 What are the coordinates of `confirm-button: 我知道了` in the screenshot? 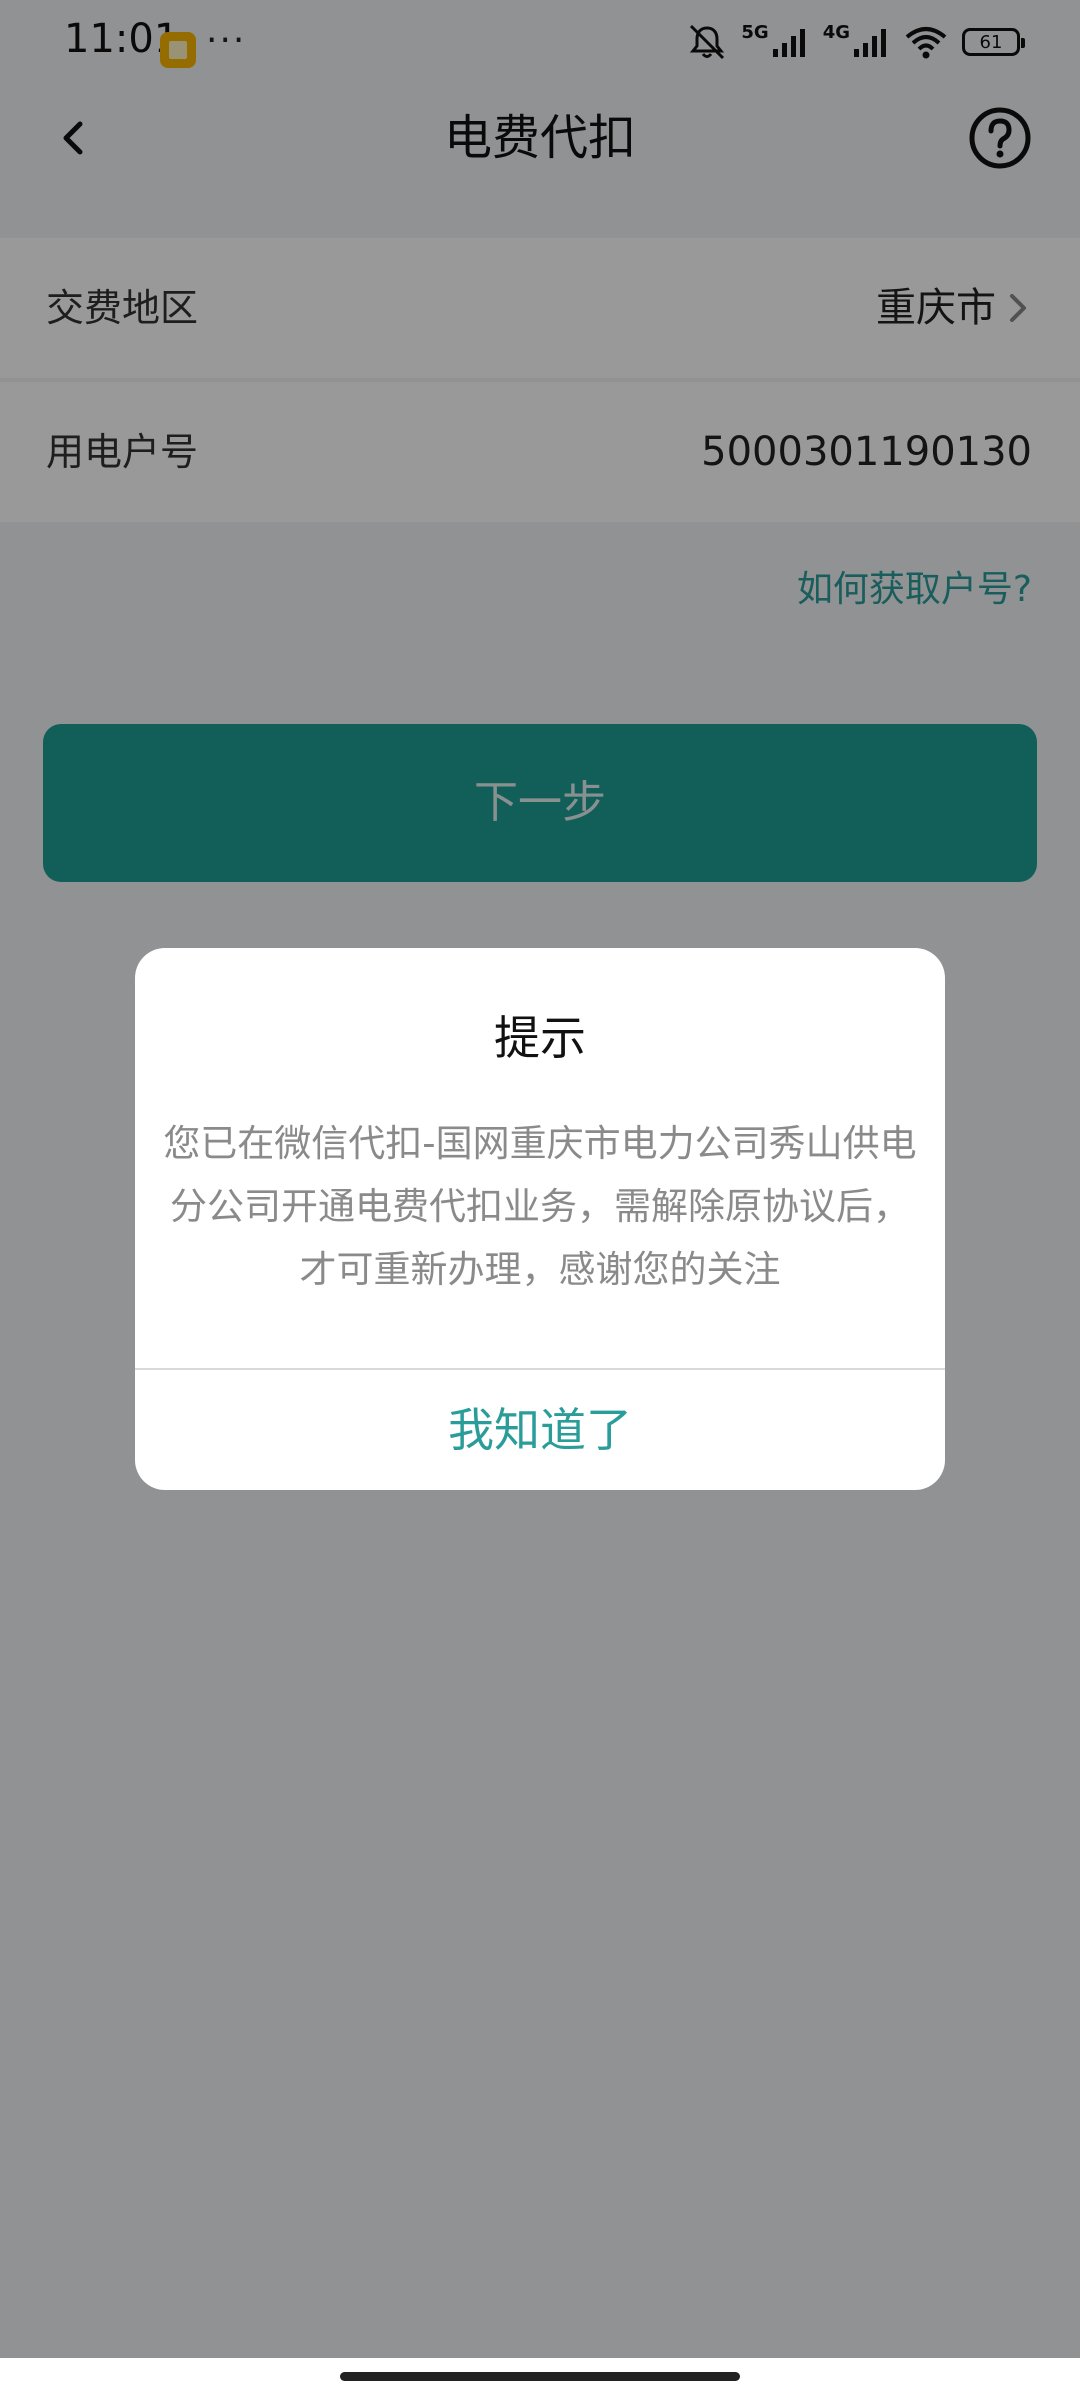 It's located at (540, 1430).